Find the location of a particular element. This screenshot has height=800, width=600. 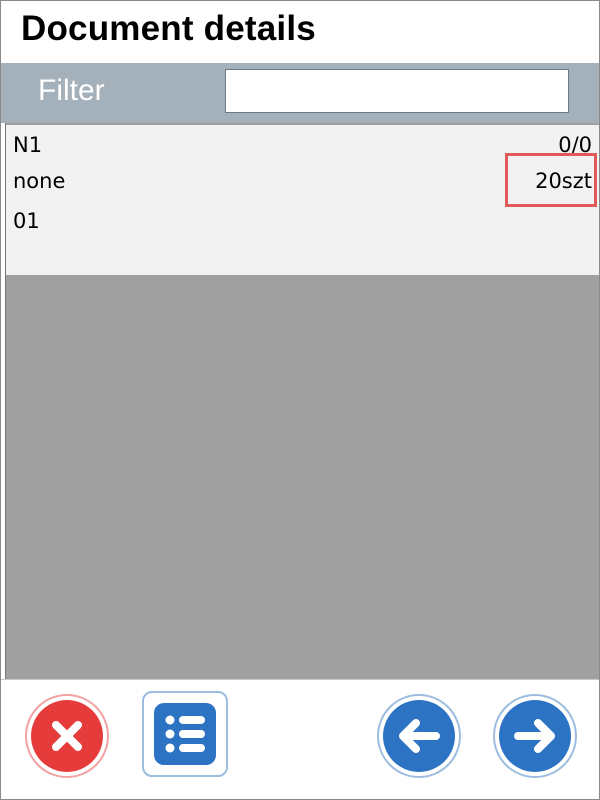

item-code: N1 is located at coordinates (28, 145).